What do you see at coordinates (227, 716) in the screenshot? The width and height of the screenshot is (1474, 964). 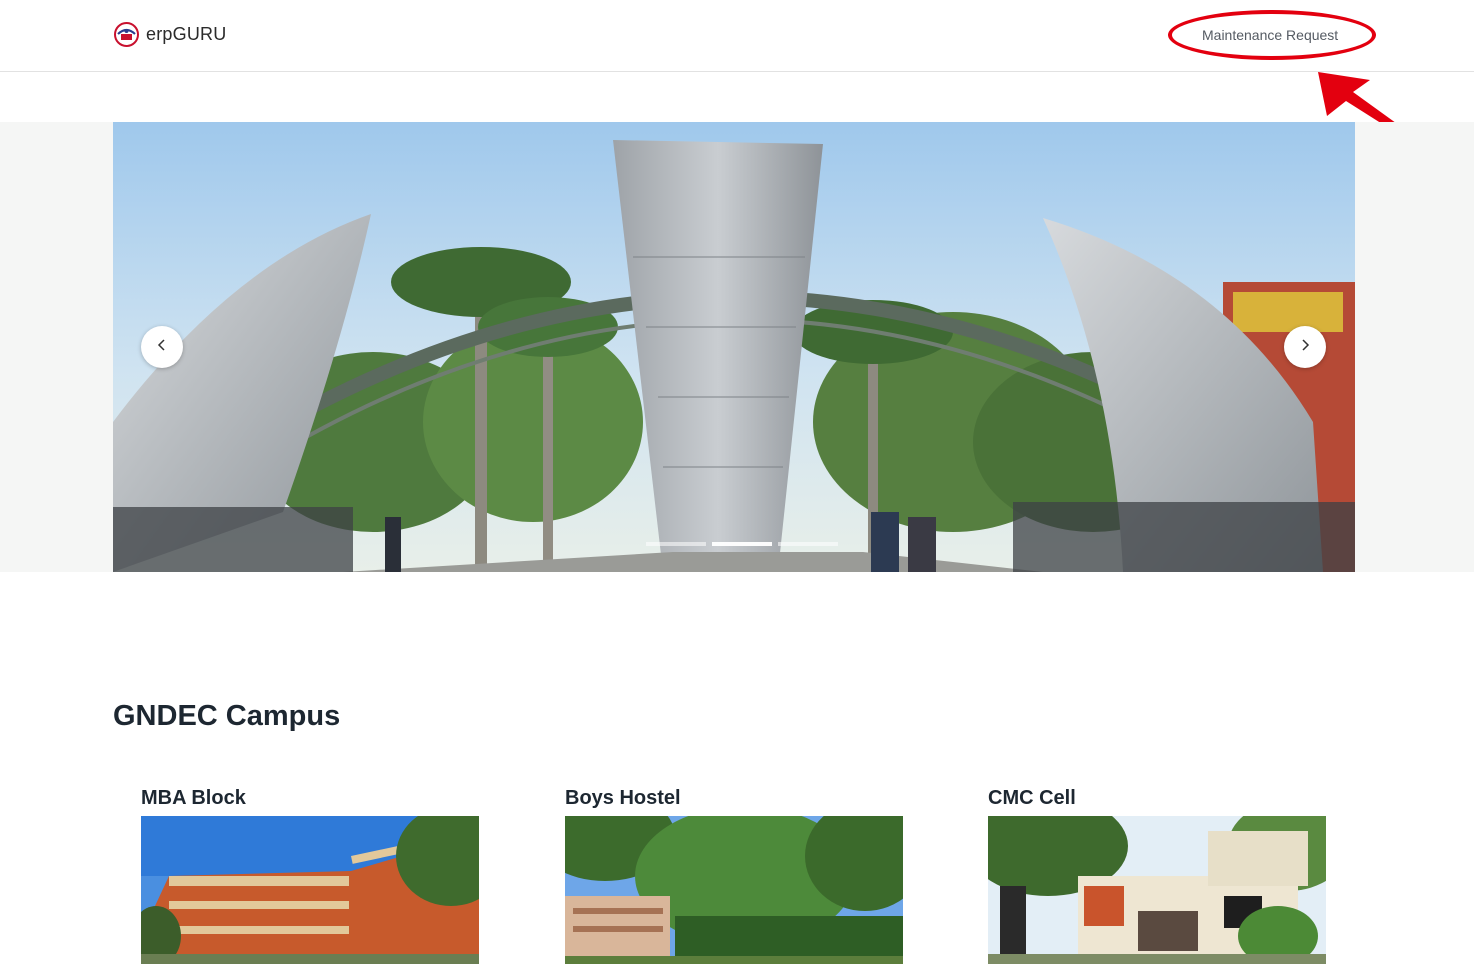 I see `section-title: GNDEC Campus` at bounding box center [227, 716].